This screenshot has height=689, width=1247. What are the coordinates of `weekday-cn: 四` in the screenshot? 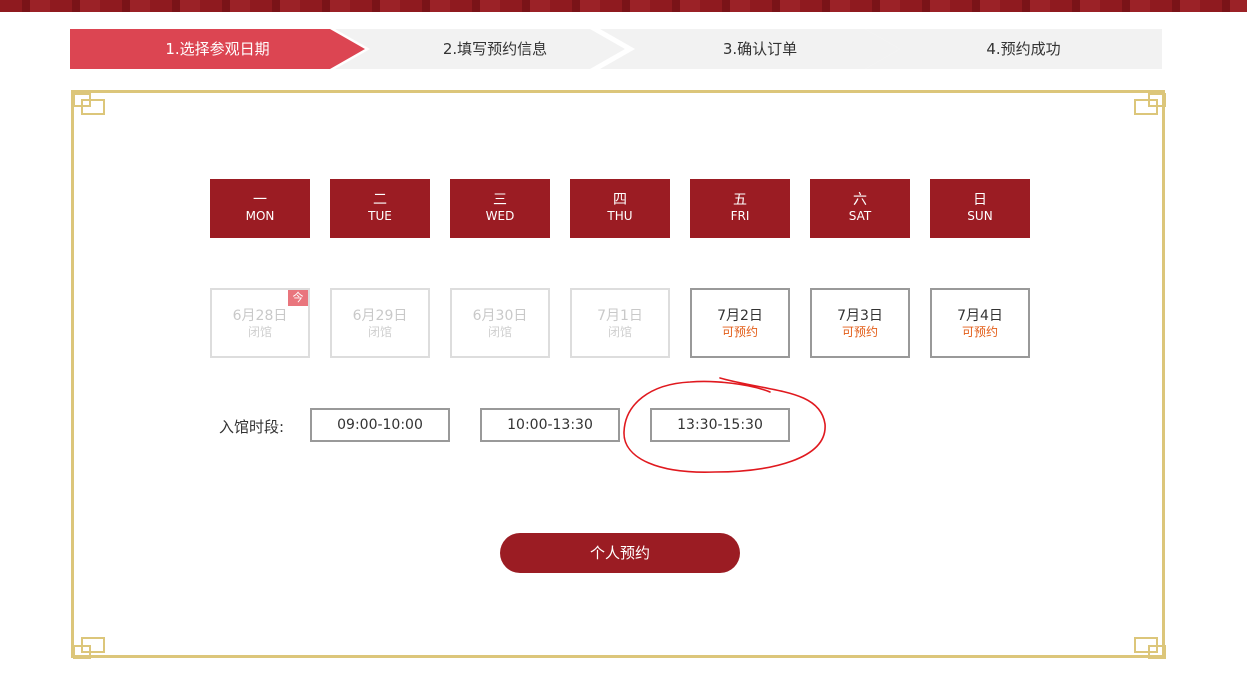 It's located at (620, 200).